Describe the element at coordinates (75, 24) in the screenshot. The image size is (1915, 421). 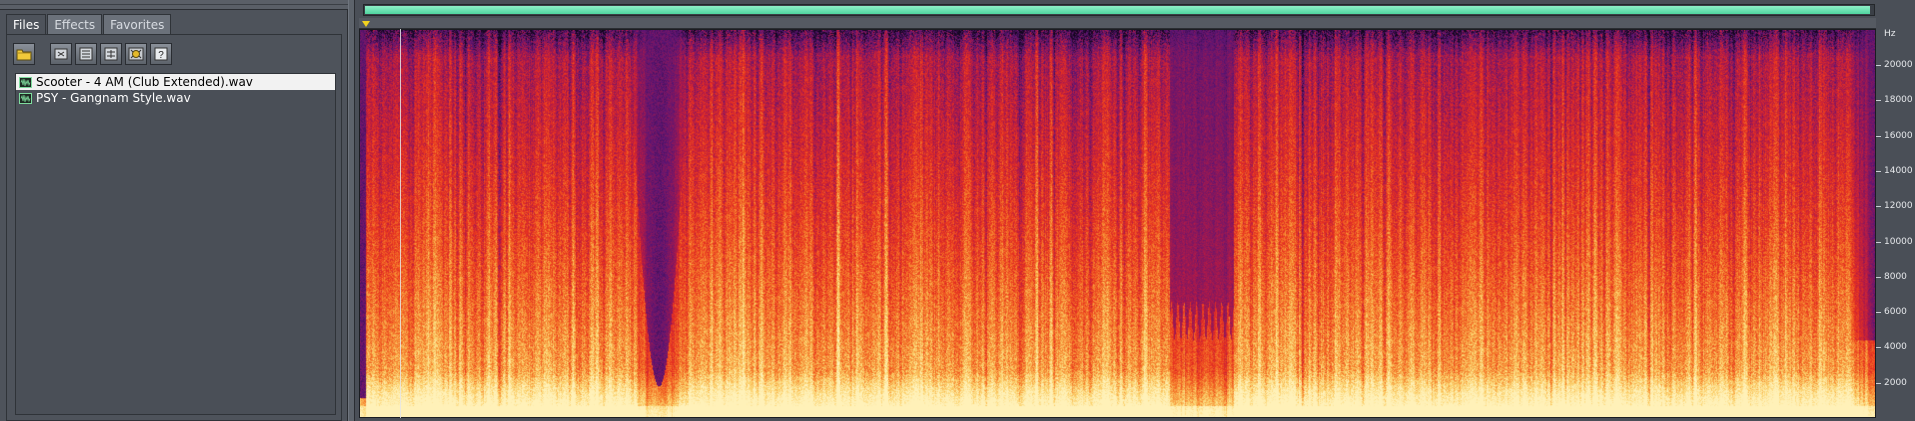
I see `tab-effects: Effects` at that location.